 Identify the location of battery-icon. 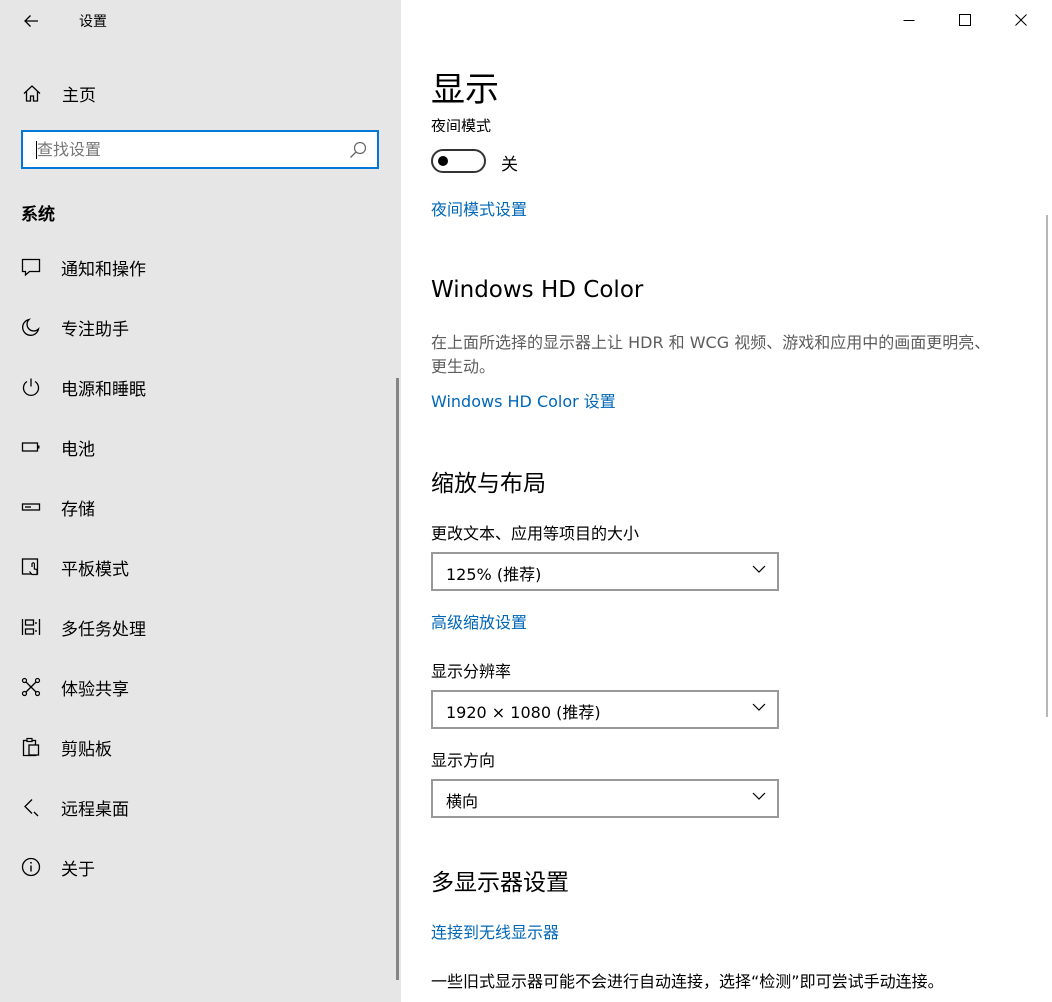
(31, 447).